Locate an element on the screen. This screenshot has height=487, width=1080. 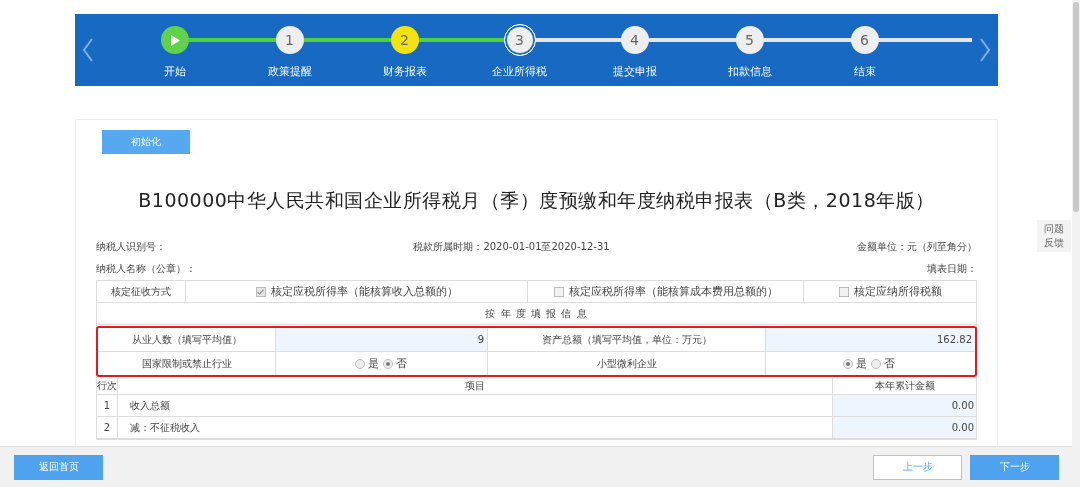
scrollbar-thumb is located at coordinates (1076, 107).